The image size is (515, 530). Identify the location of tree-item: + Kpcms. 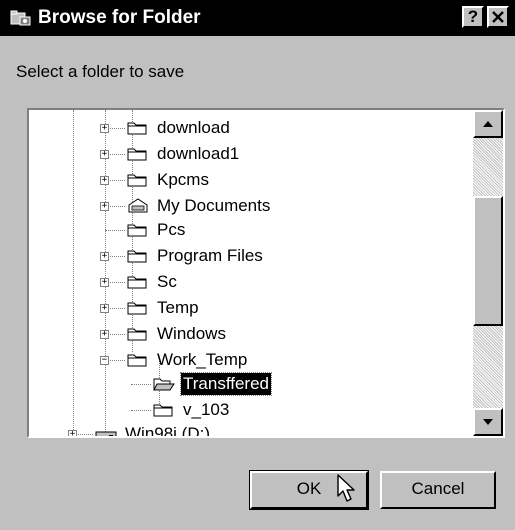
(249, 180).